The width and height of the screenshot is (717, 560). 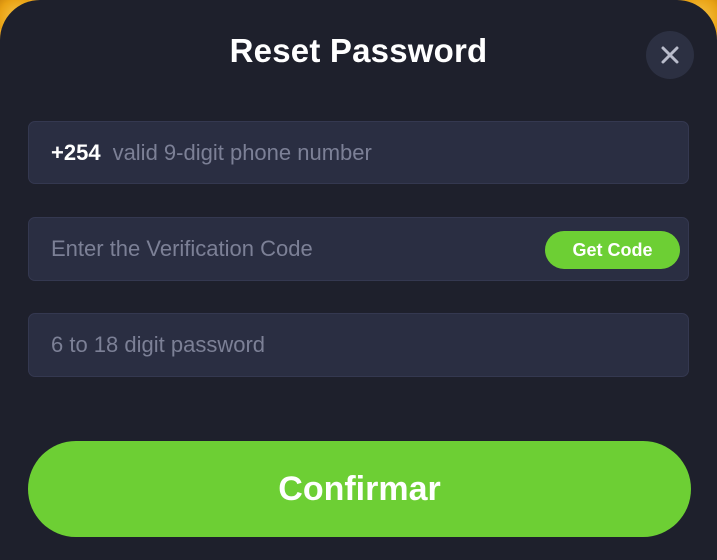 What do you see at coordinates (612, 250) in the screenshot?
I see `get-code-button: Get Code` at bounding box center [612, 250].